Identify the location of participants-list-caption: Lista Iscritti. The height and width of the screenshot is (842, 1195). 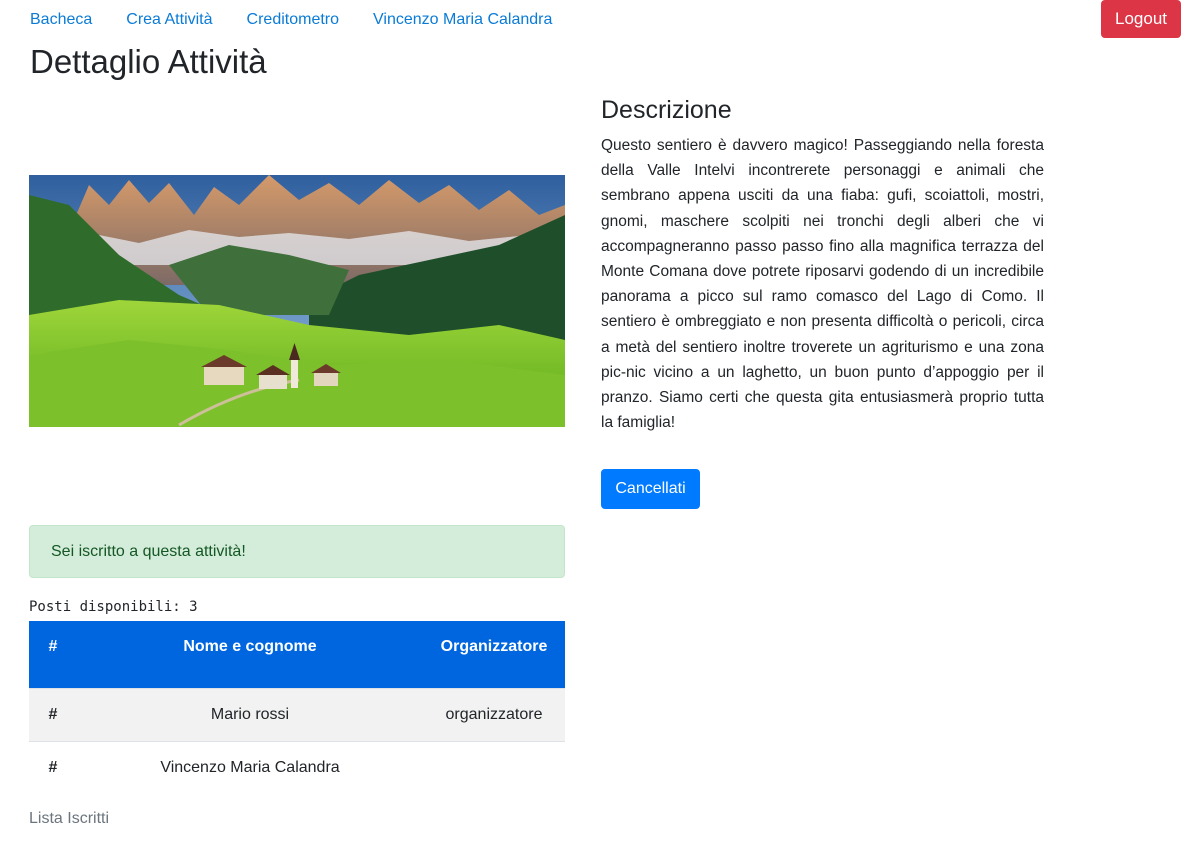
(69, 818).